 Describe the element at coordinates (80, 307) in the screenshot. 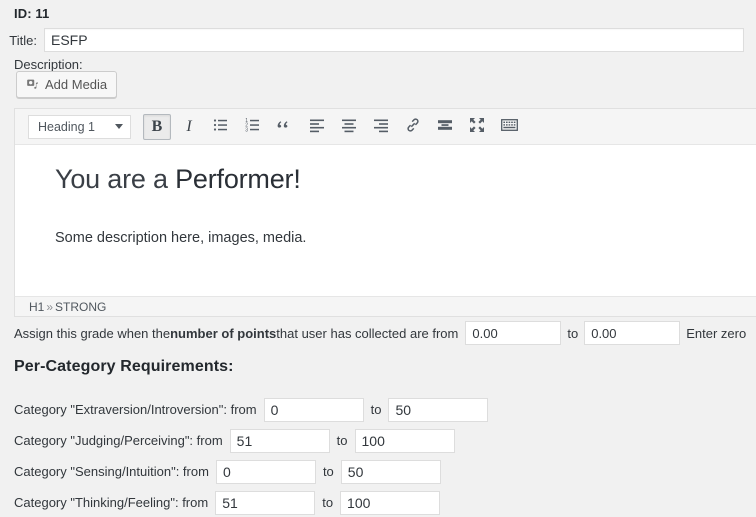

I see `path-node-strong: STRONG` at that location.